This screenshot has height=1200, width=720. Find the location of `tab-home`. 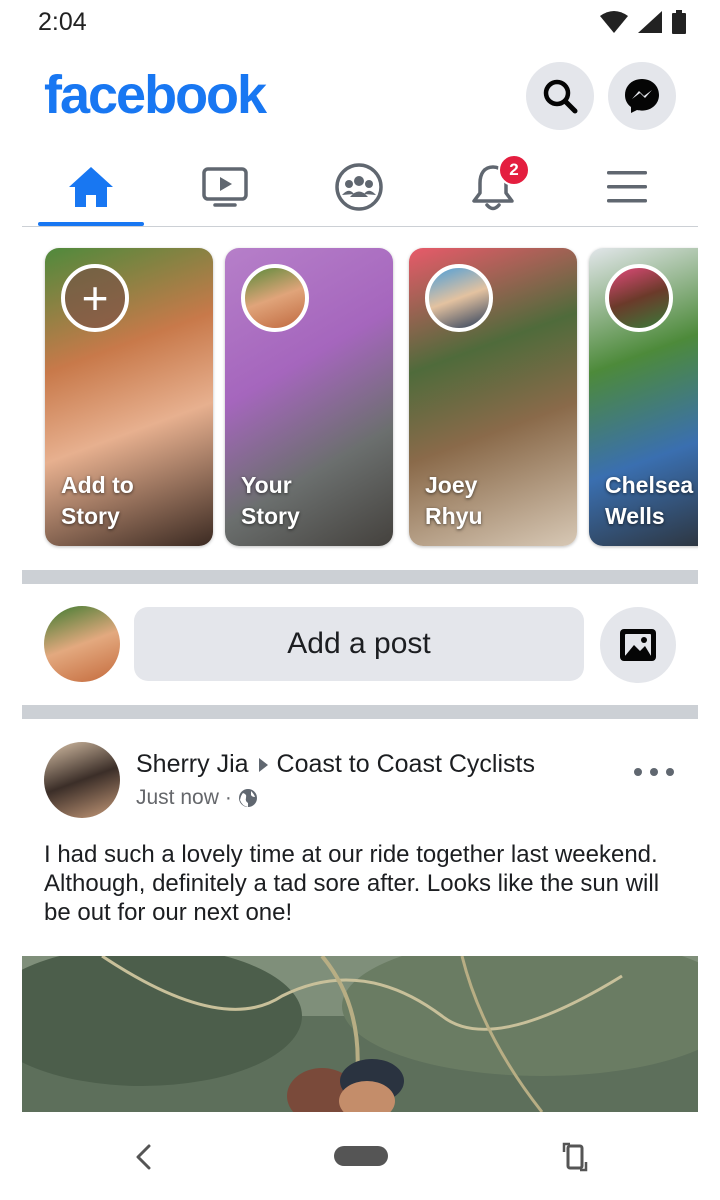

tab-home is located at coordinates (91, 187).